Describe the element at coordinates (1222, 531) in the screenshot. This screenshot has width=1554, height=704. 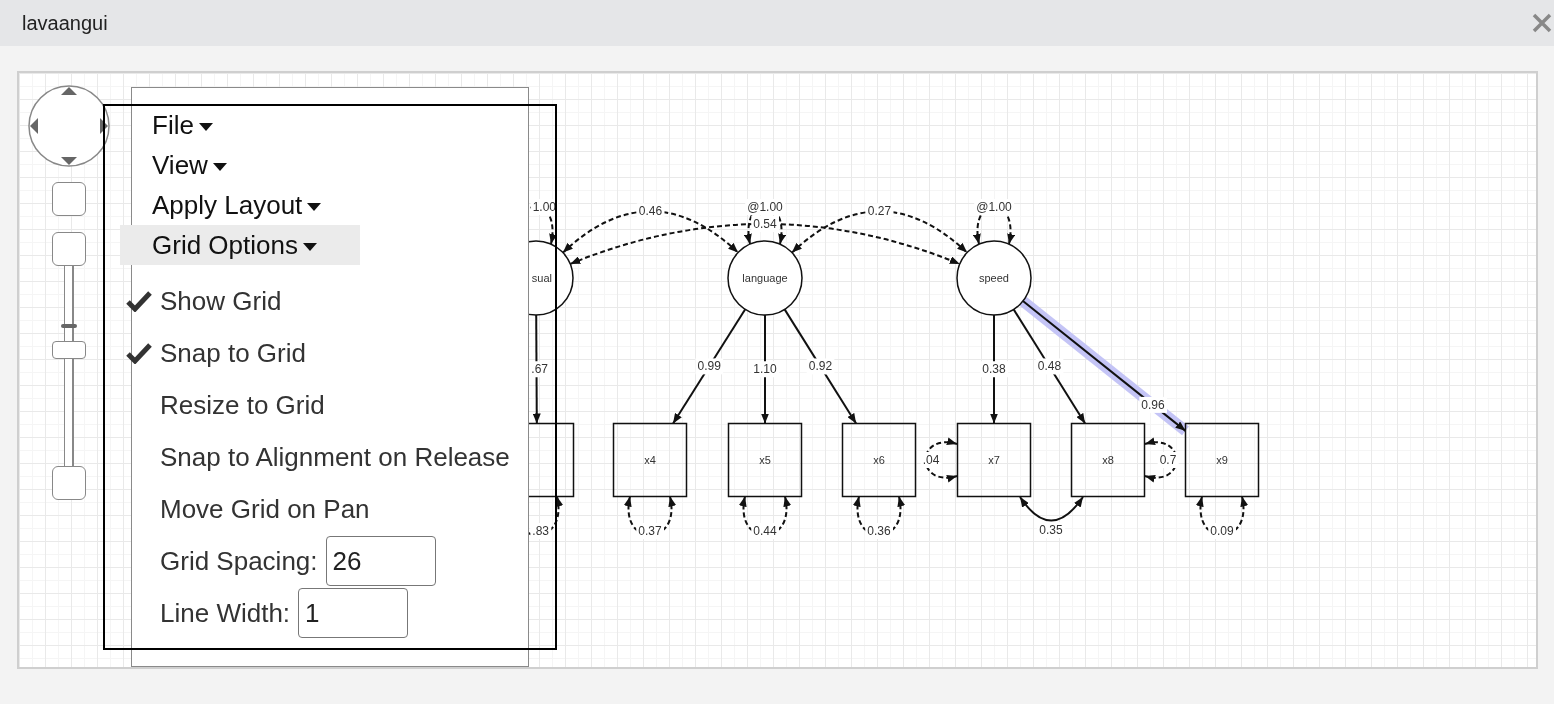
I see `edge-label: 0.09` at that location.